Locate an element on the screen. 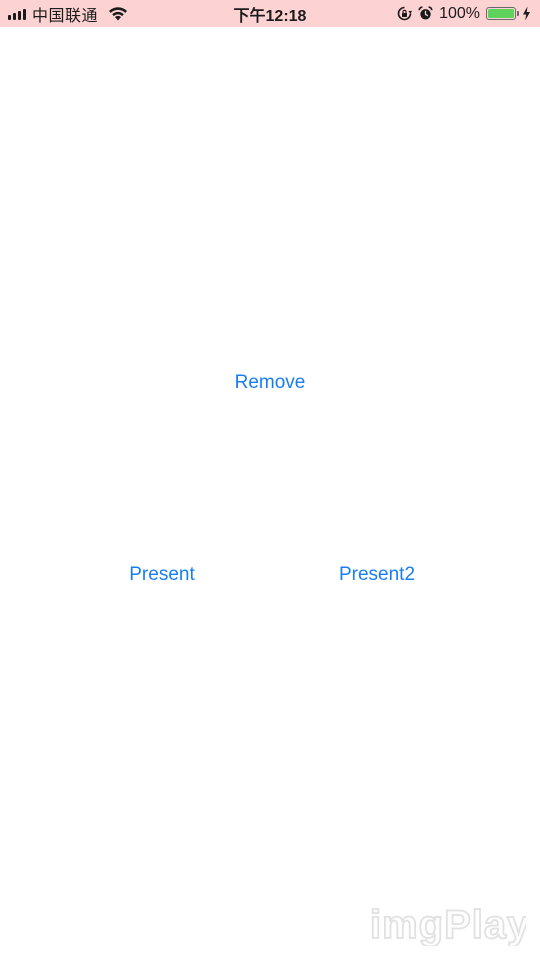 The width and height of the screenshot is (540, 960). imgplay-watermark-logo: imgPlay is located at coordinates (448, 924).